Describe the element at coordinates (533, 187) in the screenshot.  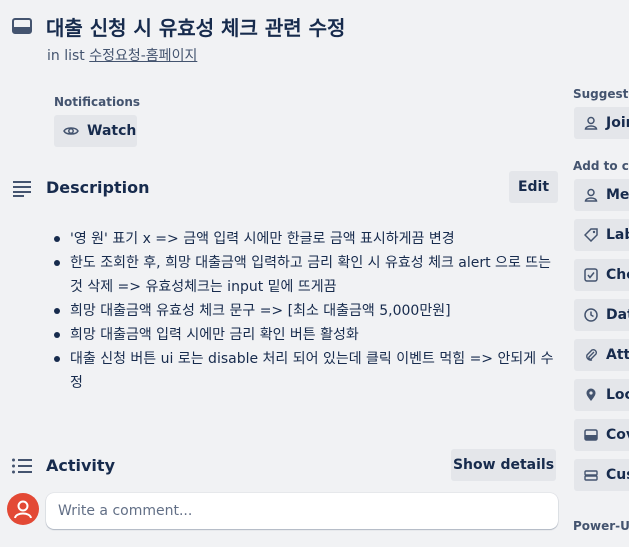
I see `edit-description-button: Edit` at that location.